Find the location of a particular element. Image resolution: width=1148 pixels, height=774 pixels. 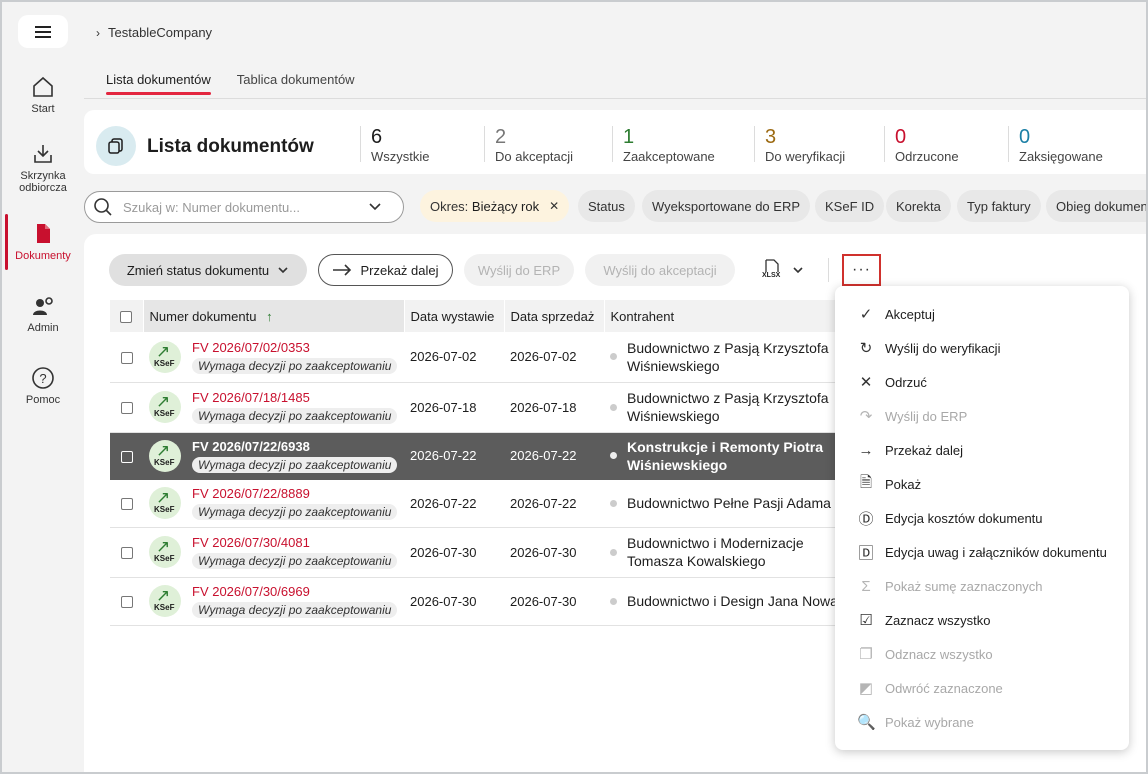

column-label: Numer dokumentu is located at coordinates (203, 316).